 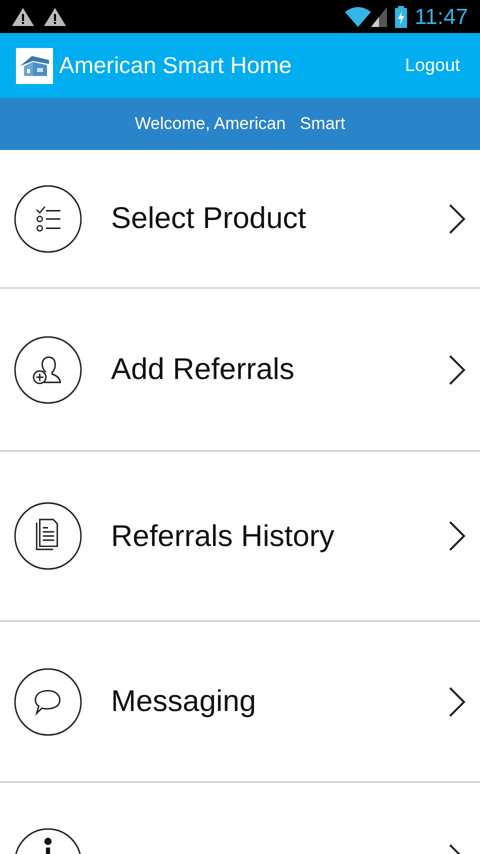 I want to click on documents-icon, so click(x=48, y=536).